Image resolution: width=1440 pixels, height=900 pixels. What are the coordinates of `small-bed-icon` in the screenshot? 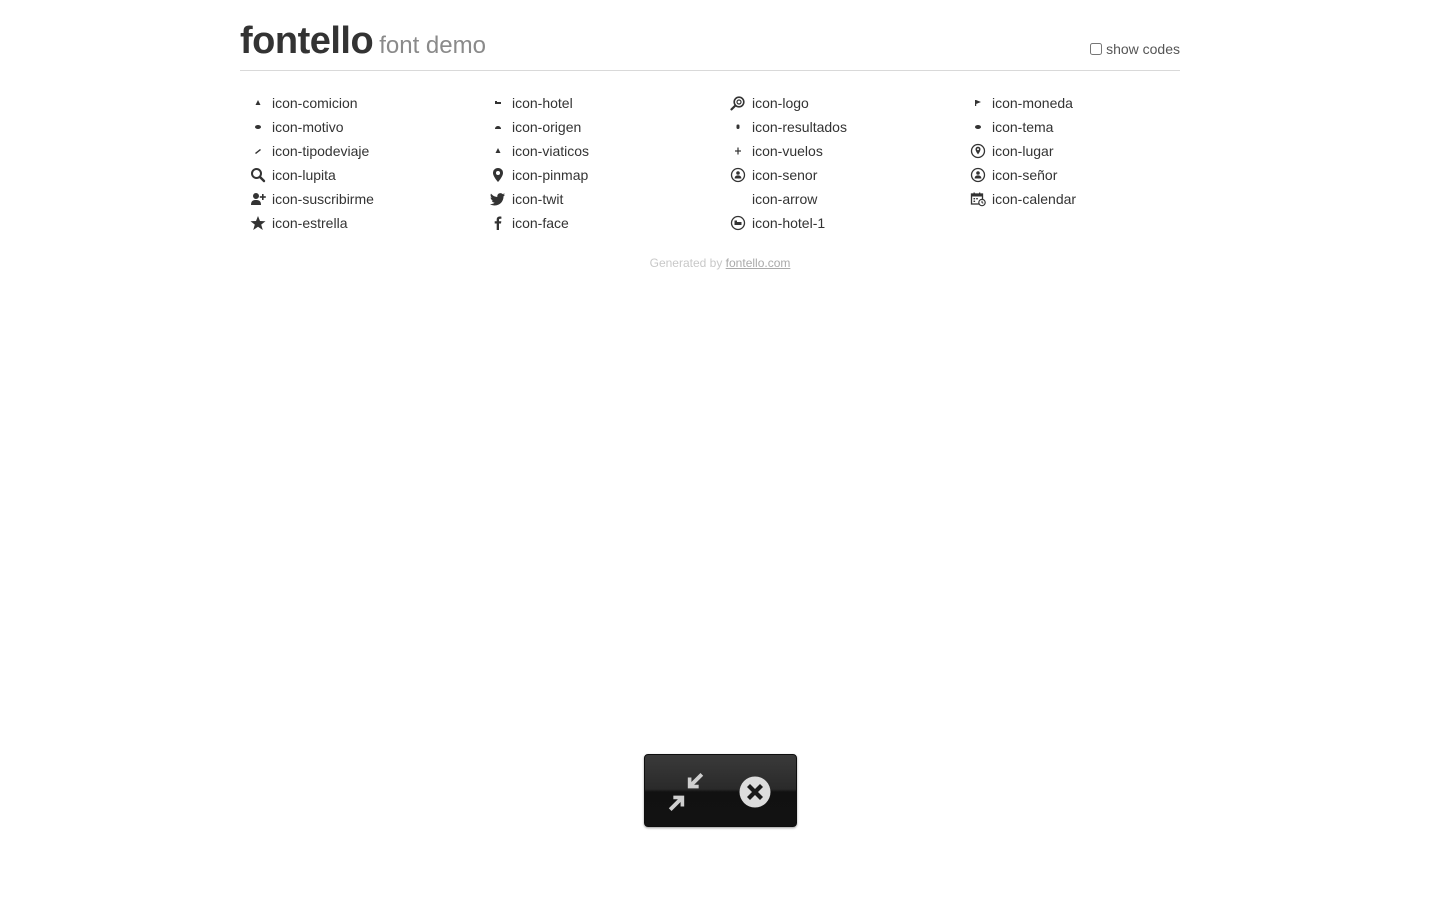 It's located at (498, 103).